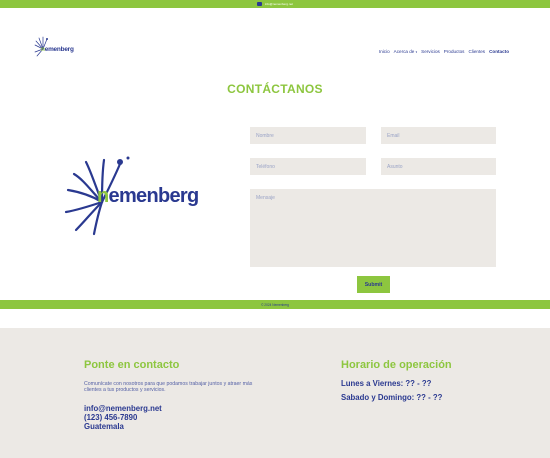  I want to click on submit-button: Submit, so click(373, 284).